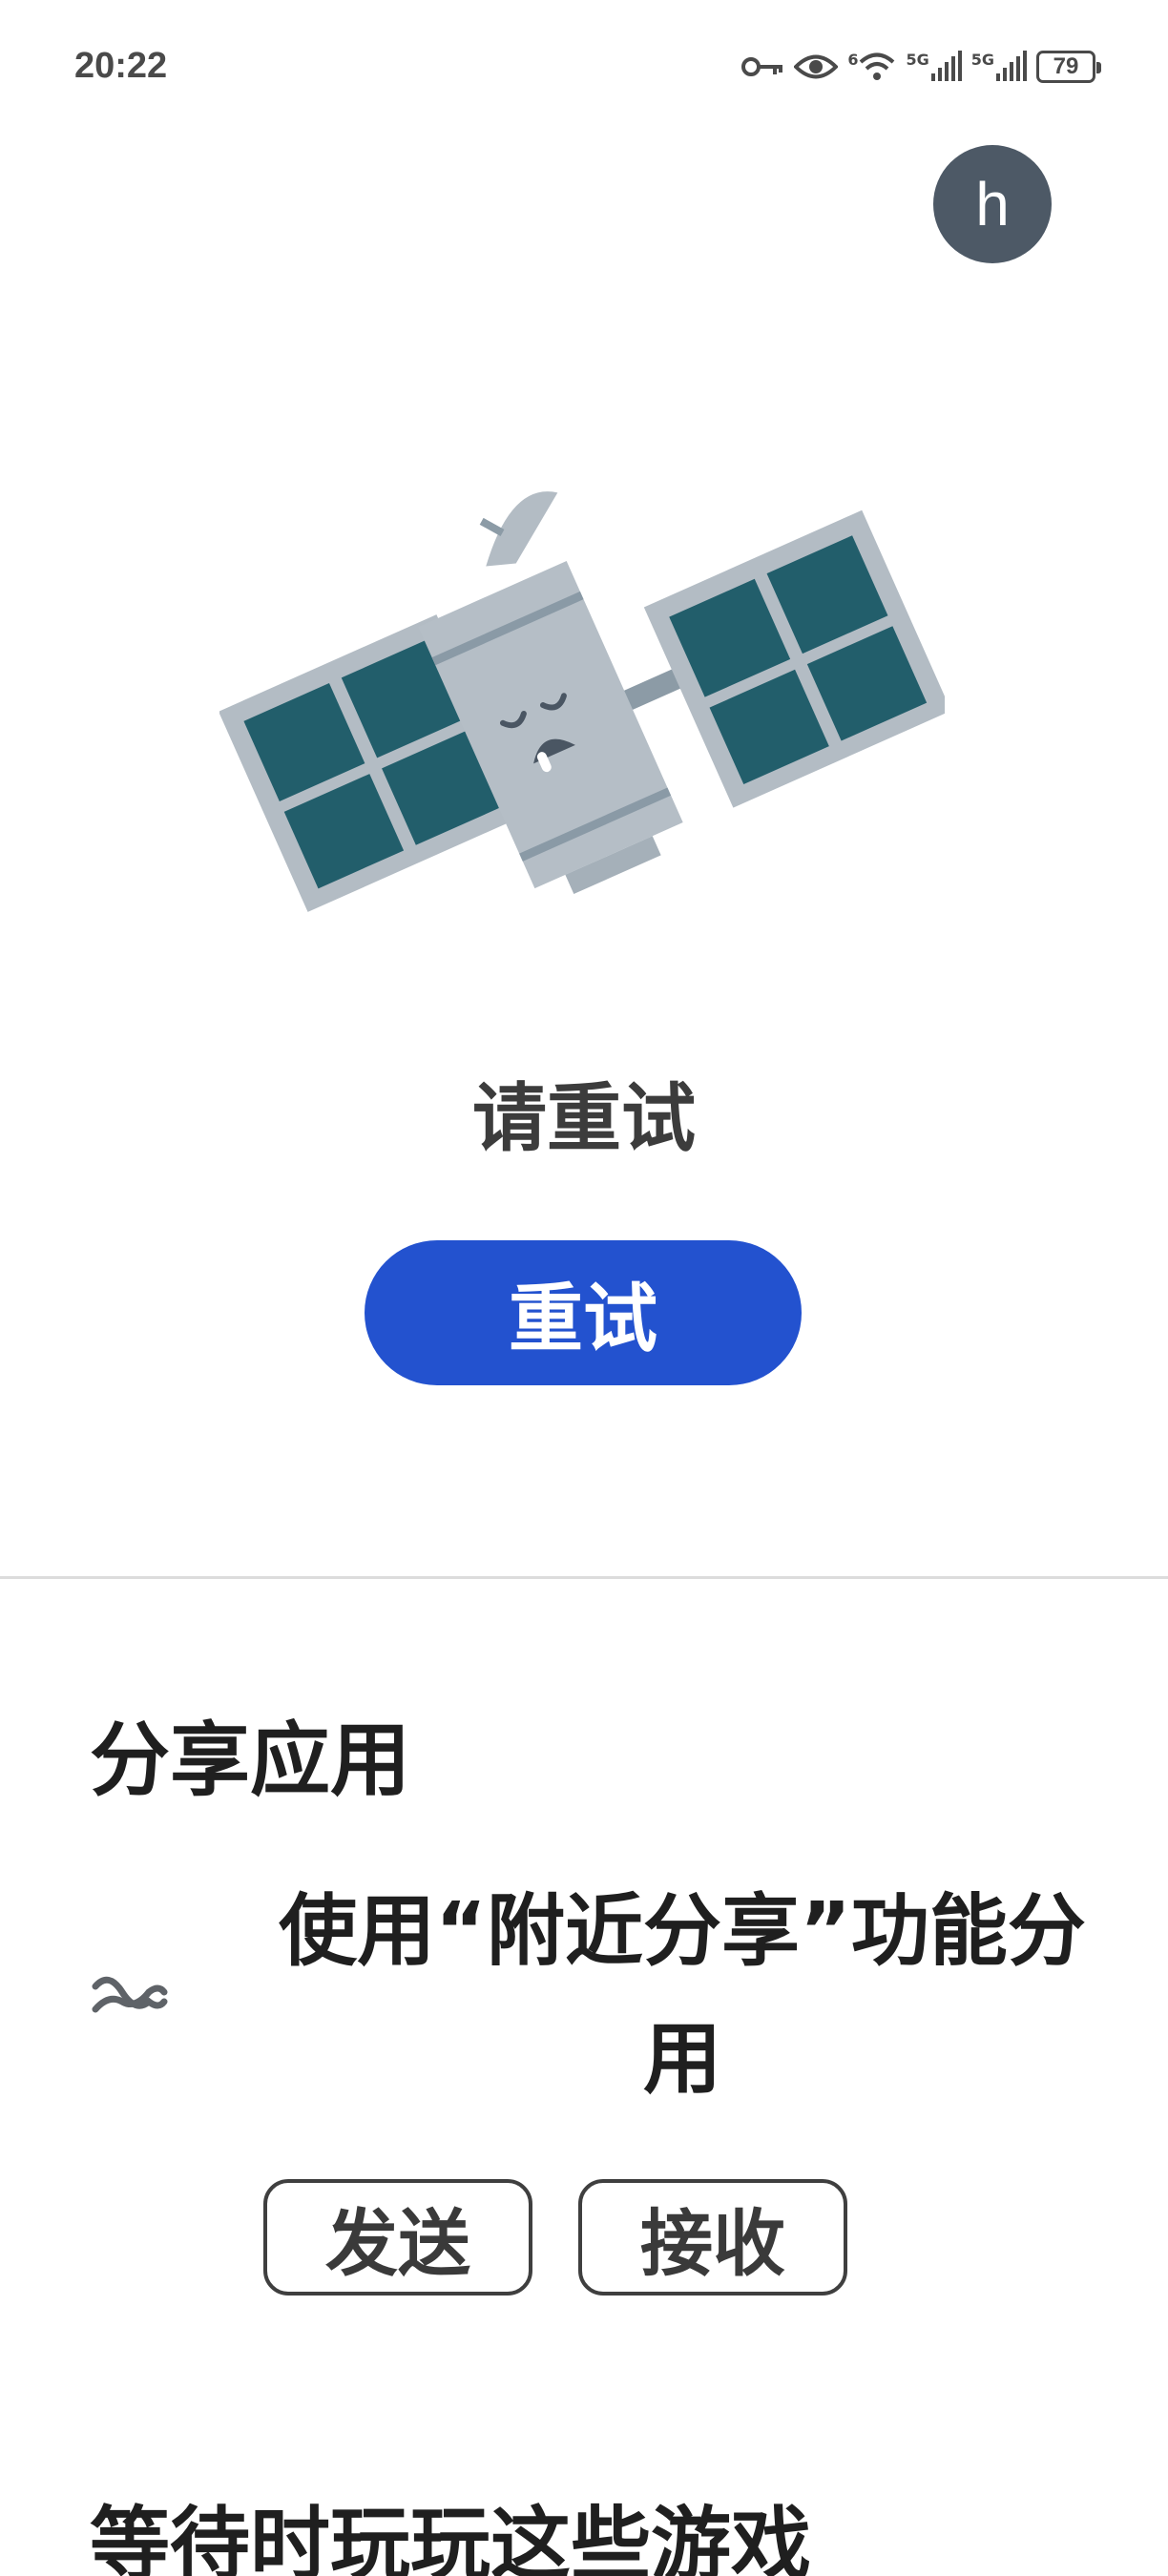 The image size is (1168, 2576). What do you see at coordinates (583, 1119) in the screenshot?
I see `error-message: 请重试` at bounding box center [583, 1119].